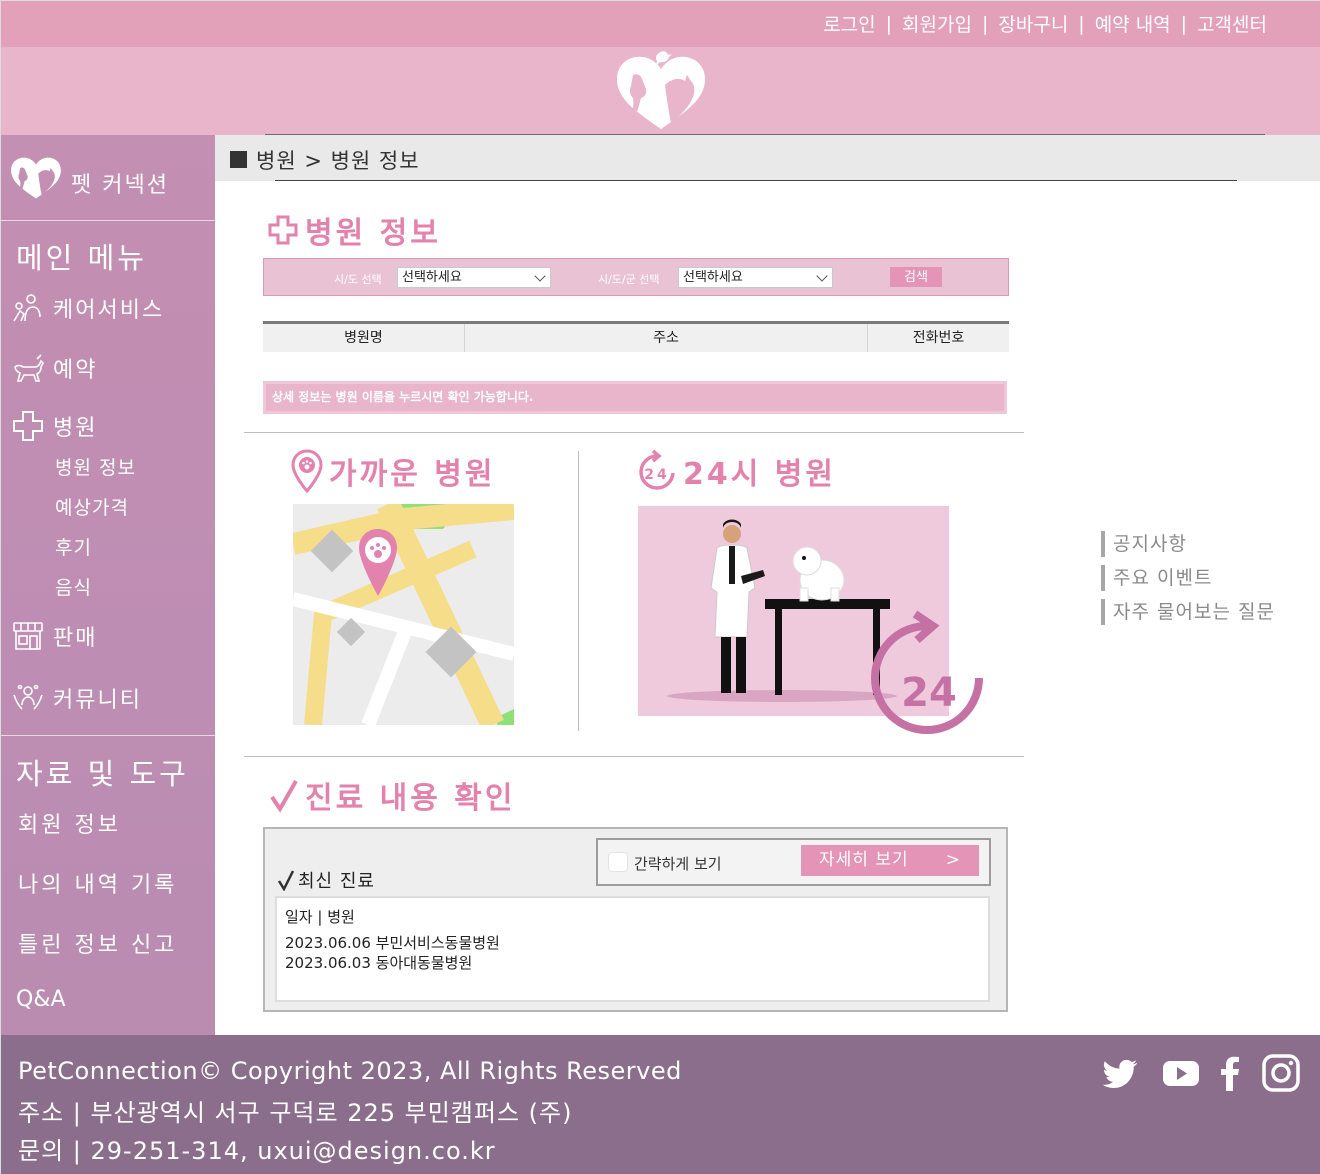  Describe the element at coordinates (73, 546) in the screenshot. I see `sidebar-sub-reviews: 후기` at that location.